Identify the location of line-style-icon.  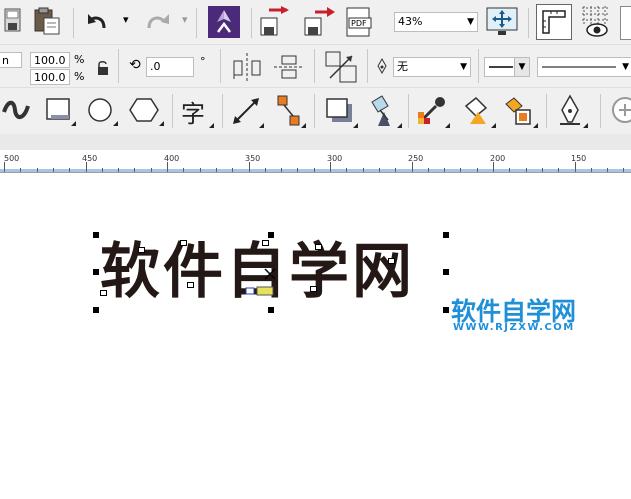
(579, 67).